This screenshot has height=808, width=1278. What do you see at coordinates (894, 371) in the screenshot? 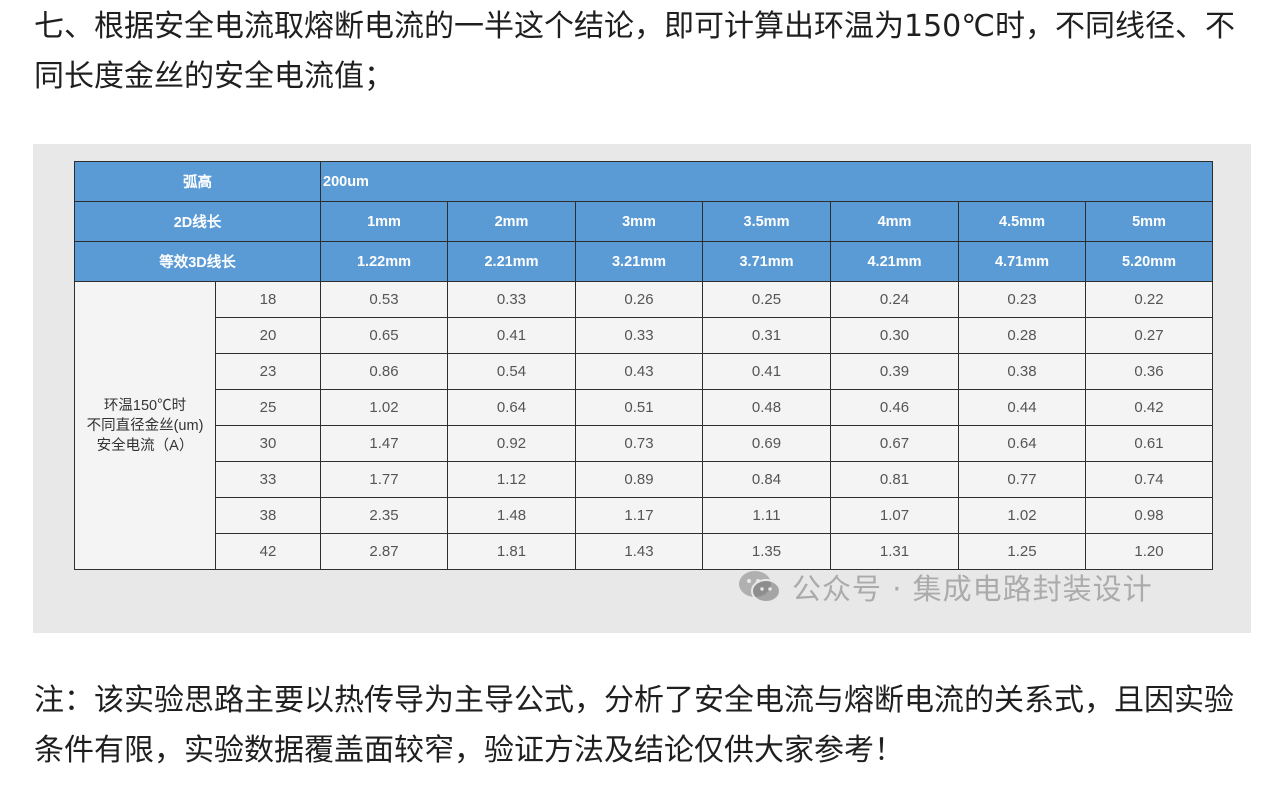
I see `current-value-cell: 0.39` at bounding box center [894, 371].